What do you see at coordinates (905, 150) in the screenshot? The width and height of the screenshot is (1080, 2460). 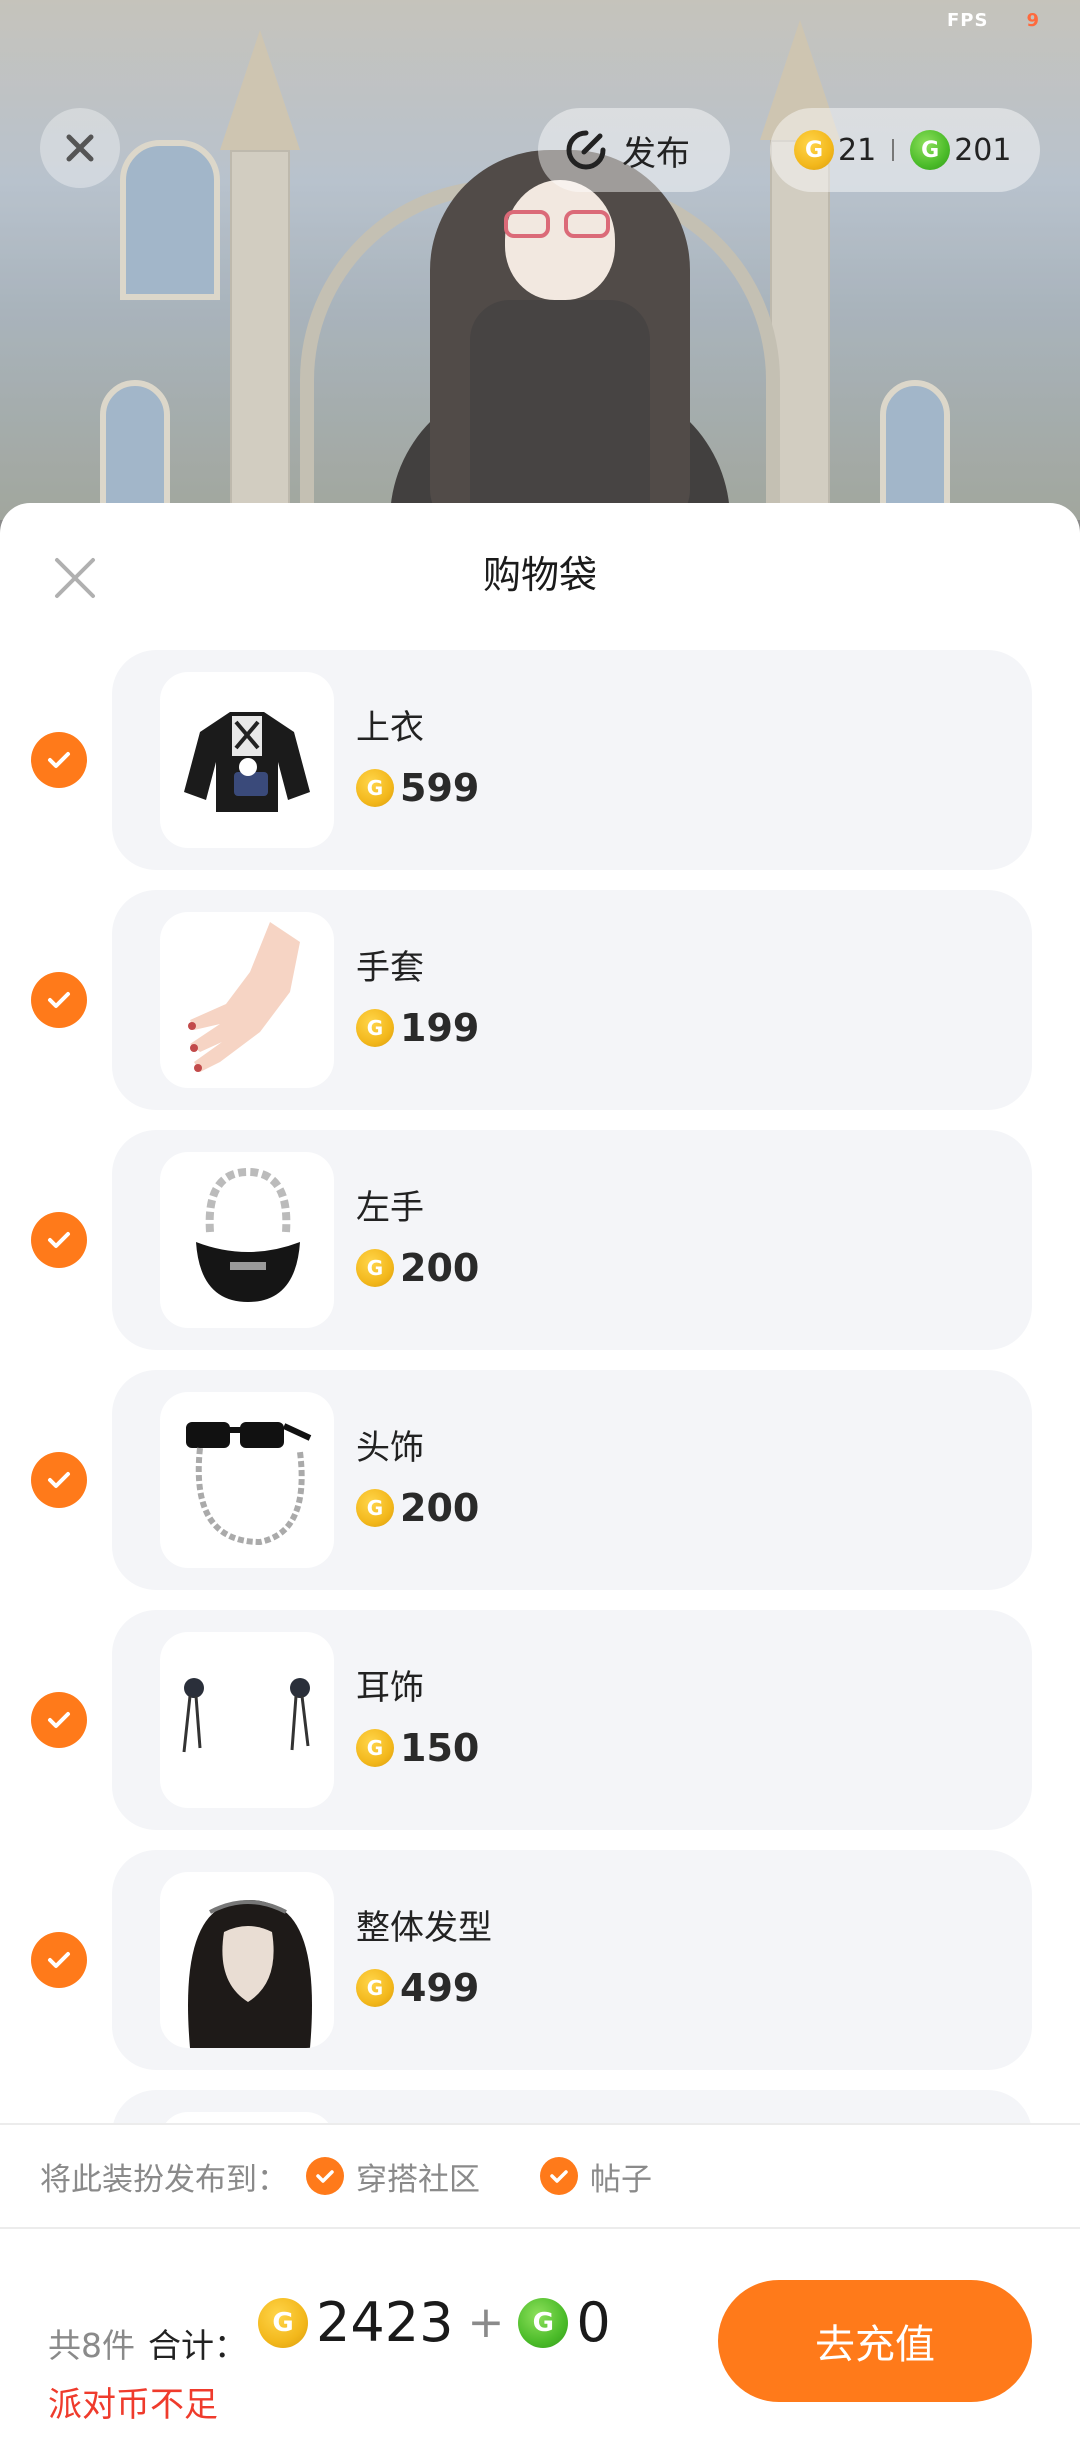 I see `currency-balance: G 21 G 201` at bounding box center [905, 150].